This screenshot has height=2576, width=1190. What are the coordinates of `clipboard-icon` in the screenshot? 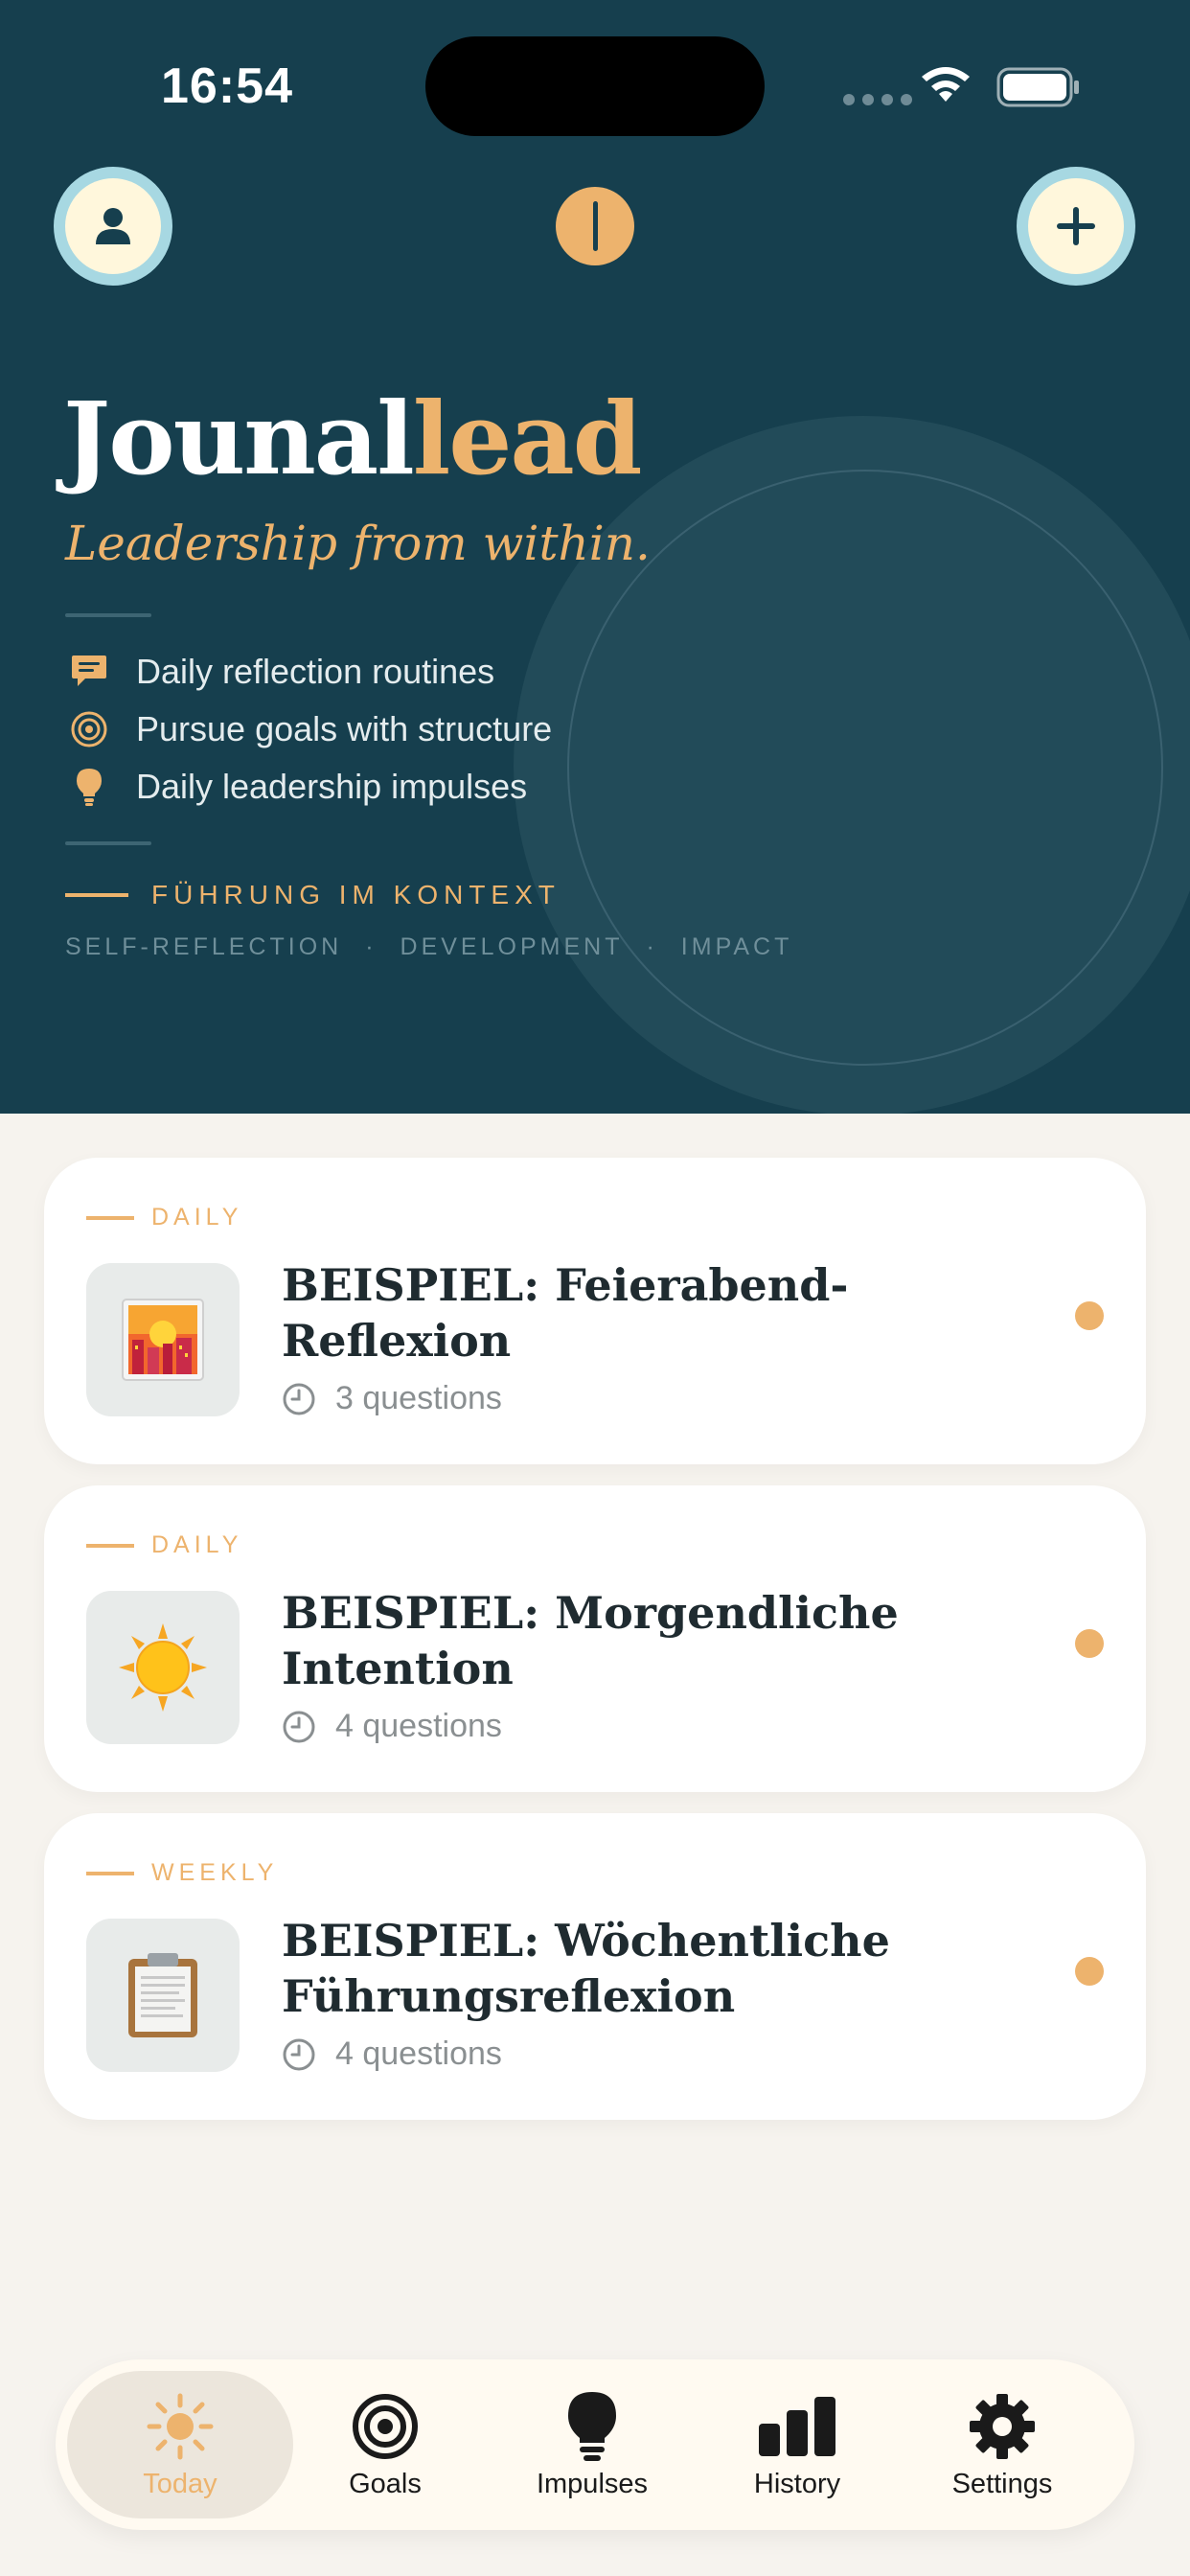 It's located at (163, 1995).